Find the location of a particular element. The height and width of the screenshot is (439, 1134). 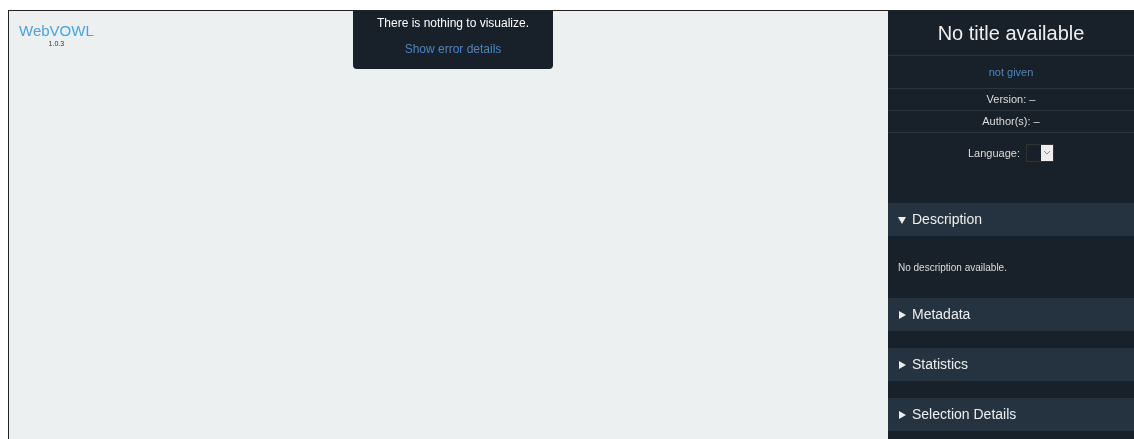

authors-text: Author(s): – is located at coordinates (1011, 122).